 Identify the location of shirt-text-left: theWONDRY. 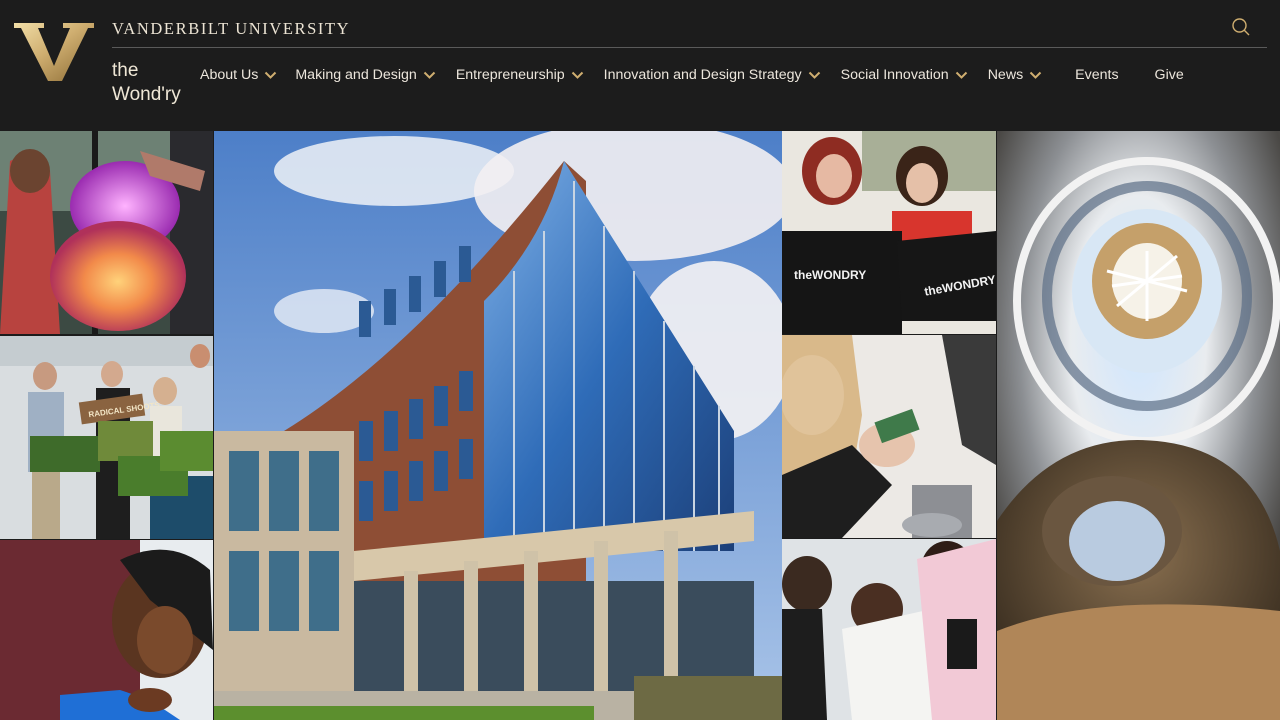
(830, 275).